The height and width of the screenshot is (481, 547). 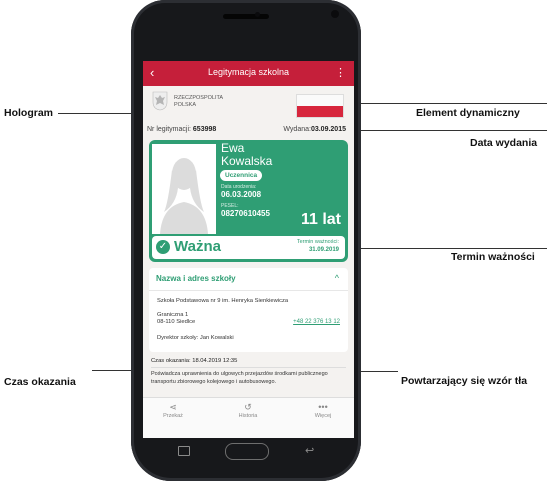 I want to click on chevron-up-icon: ^, so click(x=337, y=278).